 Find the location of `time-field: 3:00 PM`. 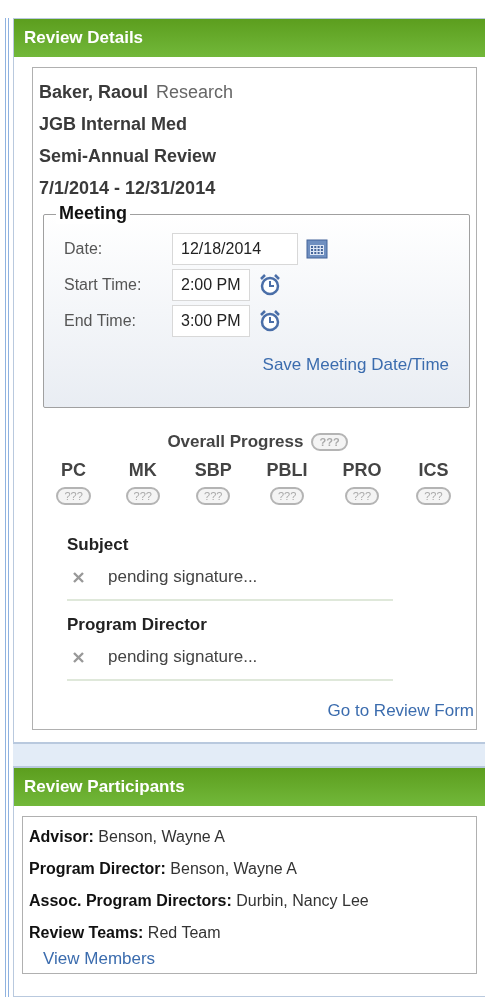

time-field: 3:00 PM is located at coordinates (211, 321).